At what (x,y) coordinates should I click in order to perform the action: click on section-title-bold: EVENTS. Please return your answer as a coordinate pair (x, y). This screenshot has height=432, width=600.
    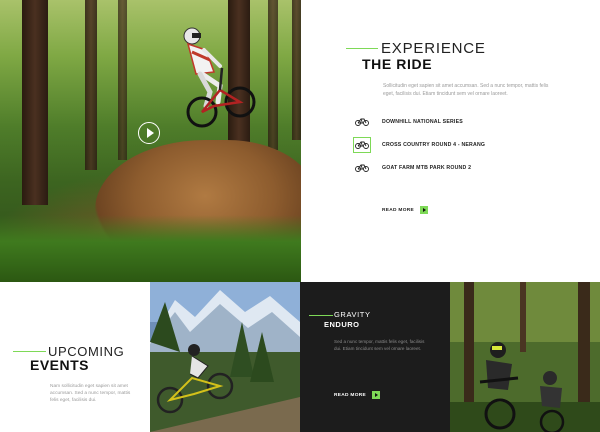
    Looking at the image, I should click on (60, 365).